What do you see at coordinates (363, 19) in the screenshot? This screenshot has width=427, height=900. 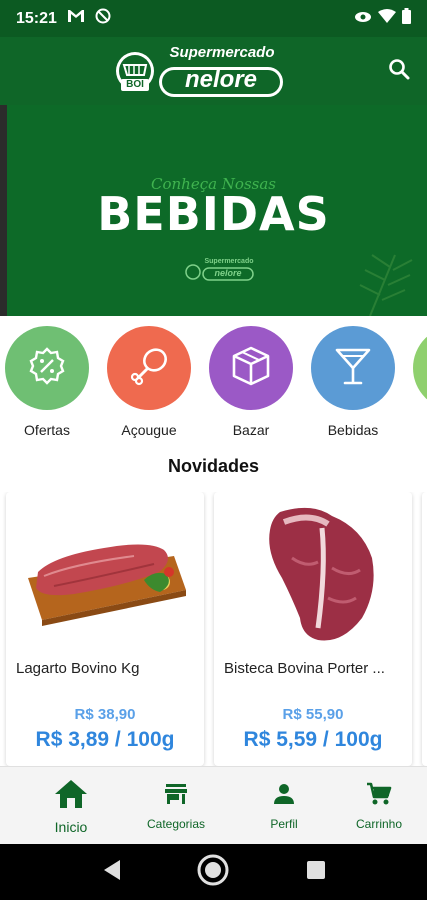 I see `eye-icon` at bounding box center [363, 19].